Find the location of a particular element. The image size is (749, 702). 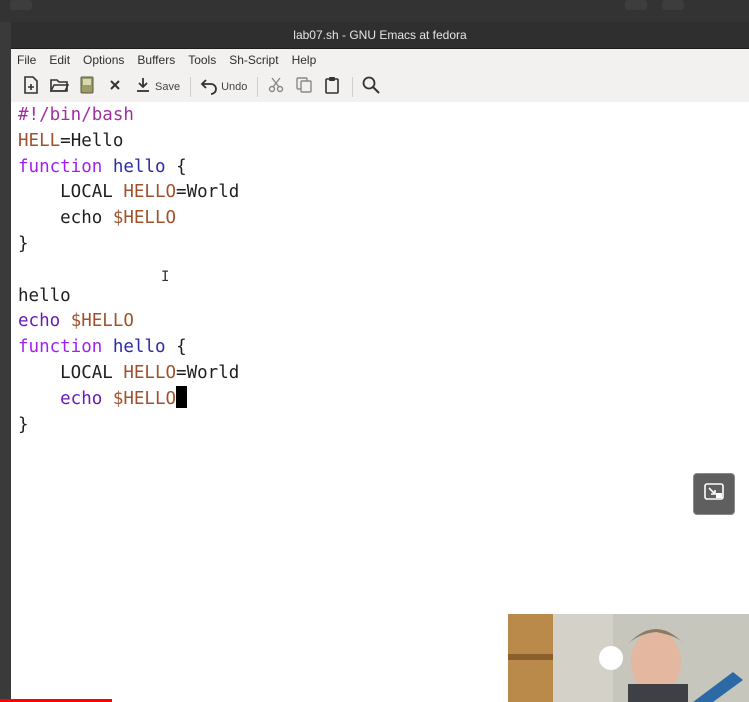

copy-icon is located at coordinates (304, 86).